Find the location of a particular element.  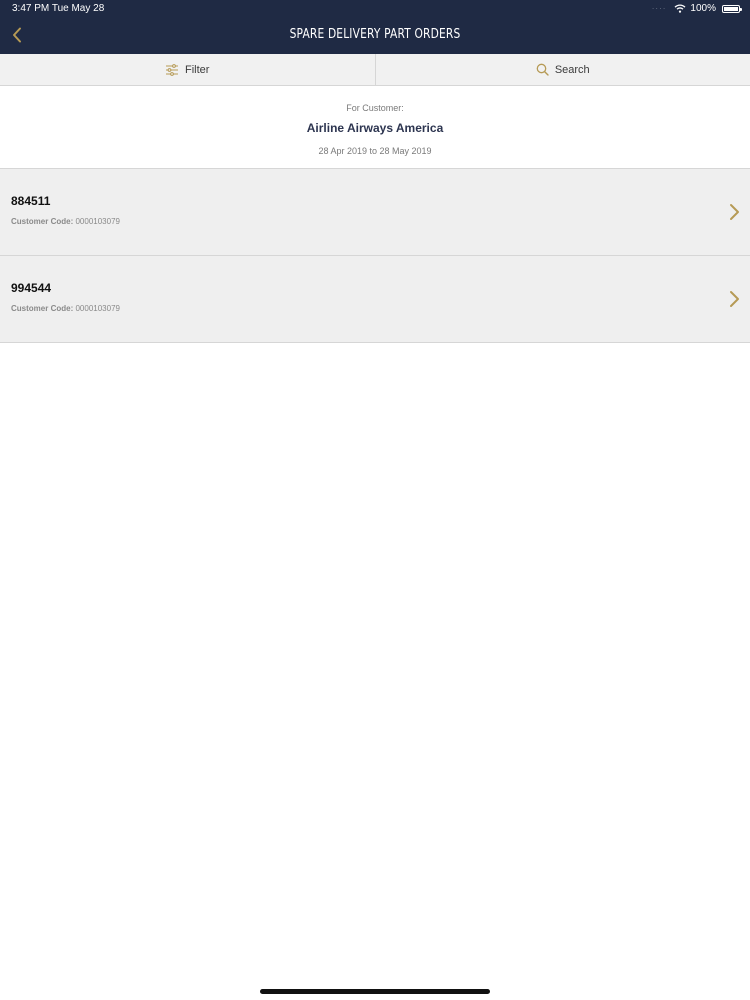

customer-label: For Customer: is located at coordinates (375, 108).